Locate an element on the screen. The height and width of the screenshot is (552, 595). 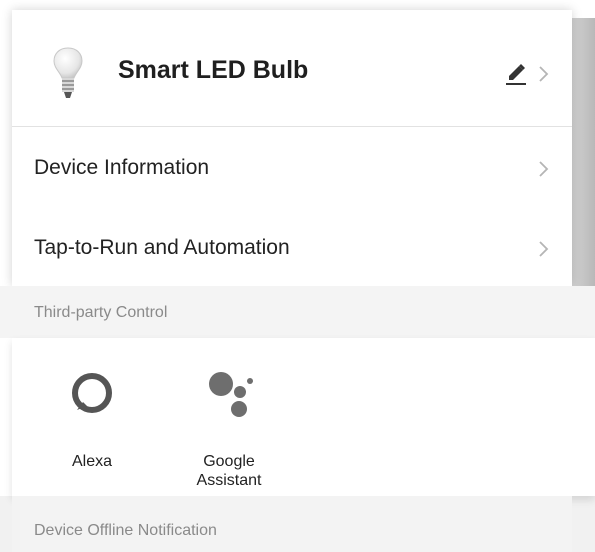
service-label: Google Assistant is located at coordinates (229, 471).